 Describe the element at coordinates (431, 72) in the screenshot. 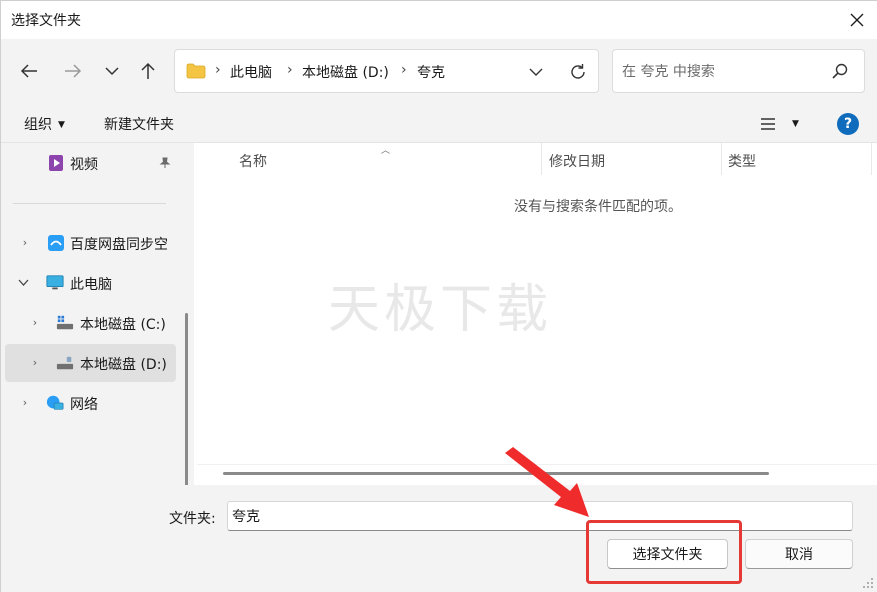

I see `breadcrumb-quark: 夸克` at that location.